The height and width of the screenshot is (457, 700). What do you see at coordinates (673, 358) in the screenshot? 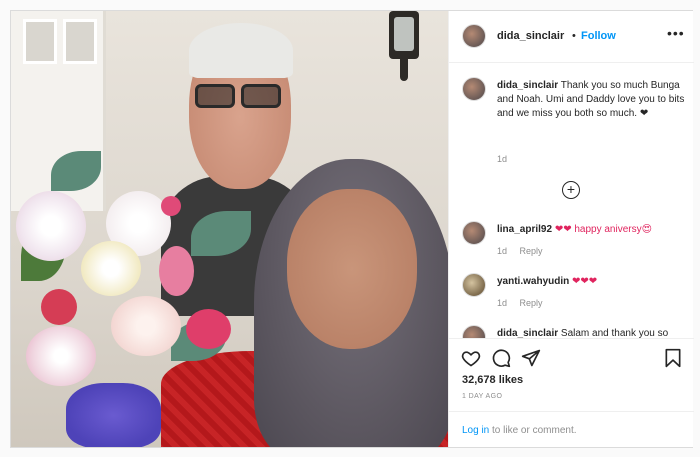
I see `bookmark-icon` at bounding box center [673, 358].